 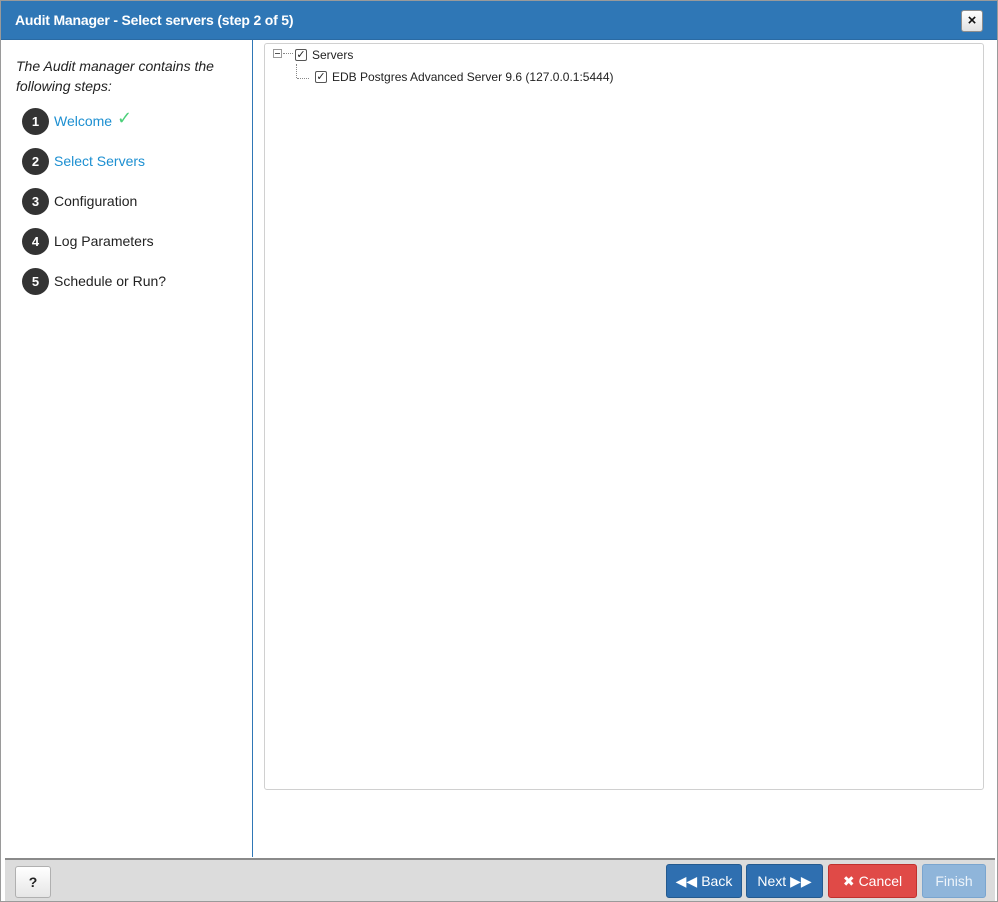 What do you see at coordinates (134, 122) in the screenshot?
I see `step-welcome: 1 Welcome ✓` at bounding box center [134, 122].